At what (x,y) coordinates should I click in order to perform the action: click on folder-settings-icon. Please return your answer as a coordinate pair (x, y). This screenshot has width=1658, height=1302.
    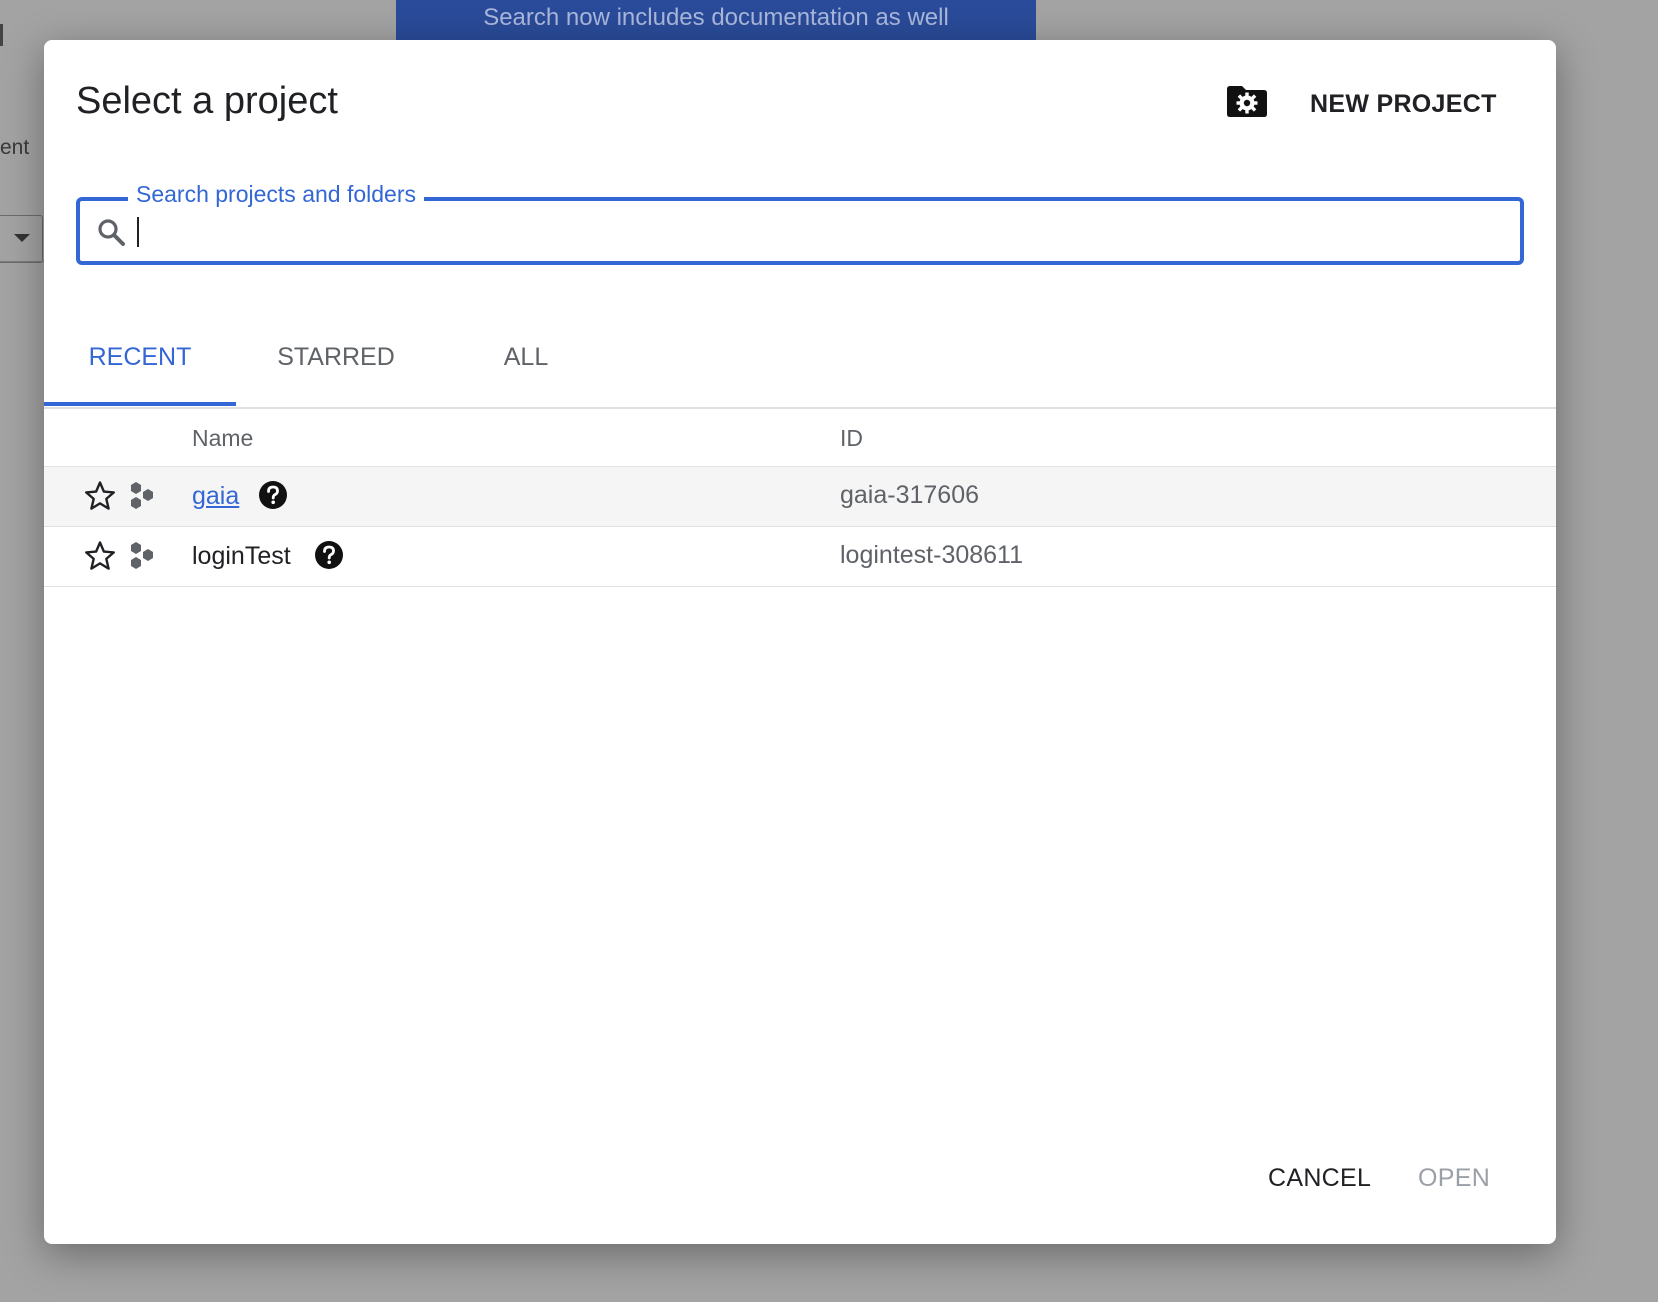
    Looking at the image, I should click on (1247, 101).